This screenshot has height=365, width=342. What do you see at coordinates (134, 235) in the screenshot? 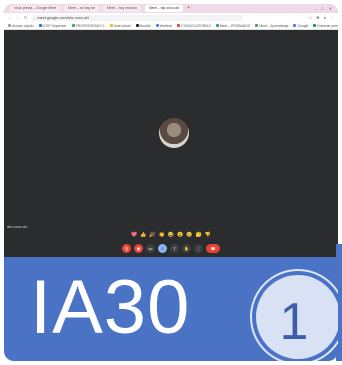
I see `reaction-icon: 💖` at bounding box center [134, 235].